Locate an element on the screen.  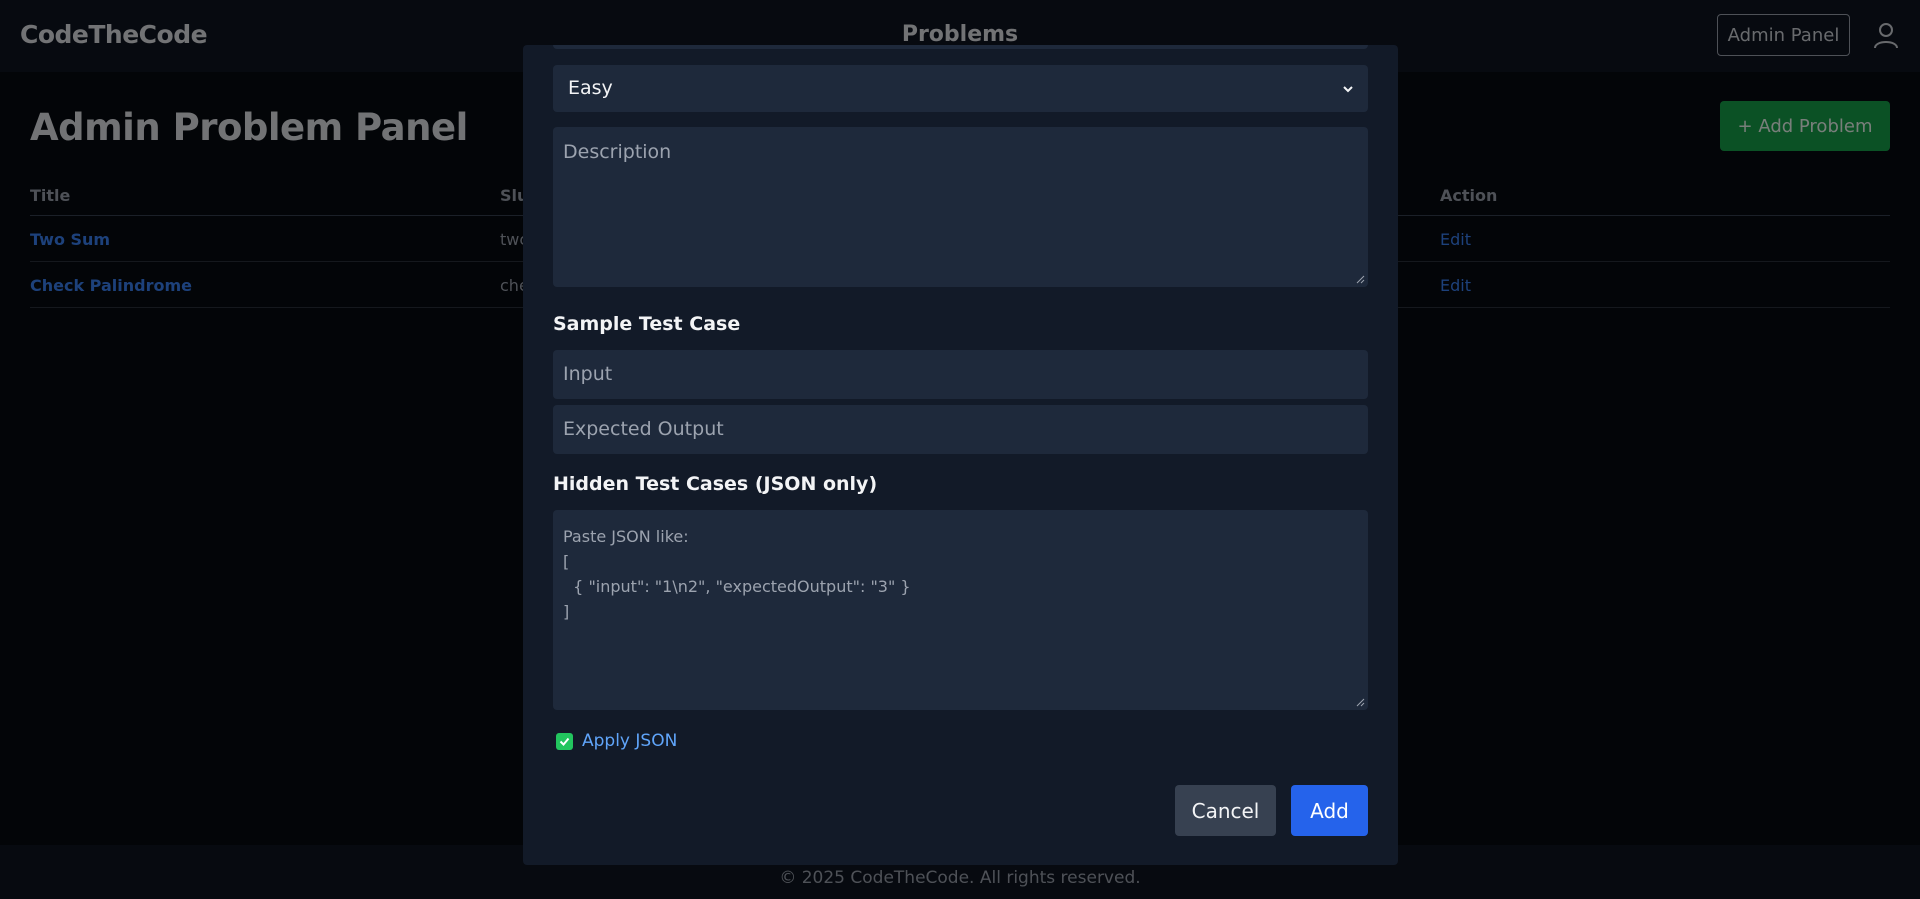
apply-json-checkbox is located at coordinates (564, 741).